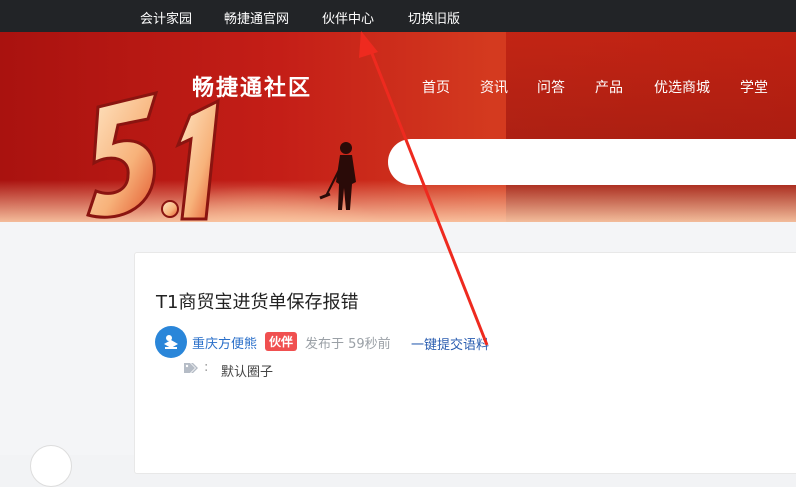 Image resolution: width=796 pixels, height=487 pixels. Describe the element at coordinates (281, 341) in the screenshot. I see `partner-badge: 伙伴` at that location.